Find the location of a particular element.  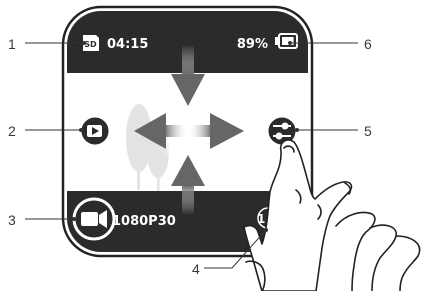

playback-button is located at coordinates (95, 131).